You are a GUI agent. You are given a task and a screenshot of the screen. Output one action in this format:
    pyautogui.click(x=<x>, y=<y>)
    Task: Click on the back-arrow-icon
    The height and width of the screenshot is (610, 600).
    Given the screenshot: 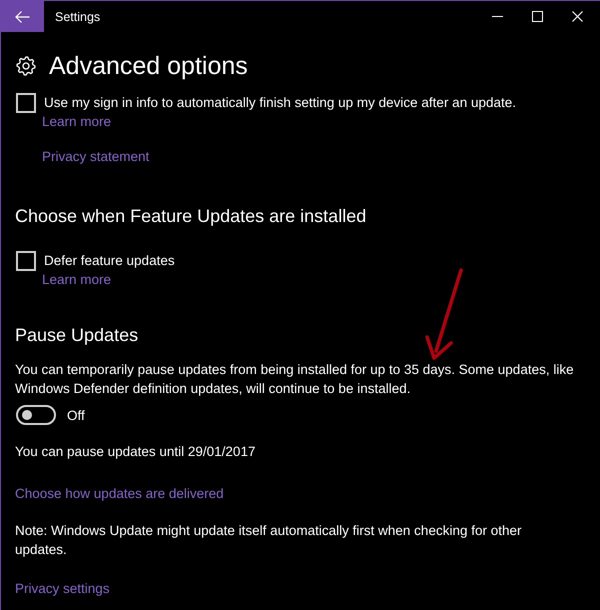 What is the action you would take?
    pyautogui.click(x=22, y=16)
    